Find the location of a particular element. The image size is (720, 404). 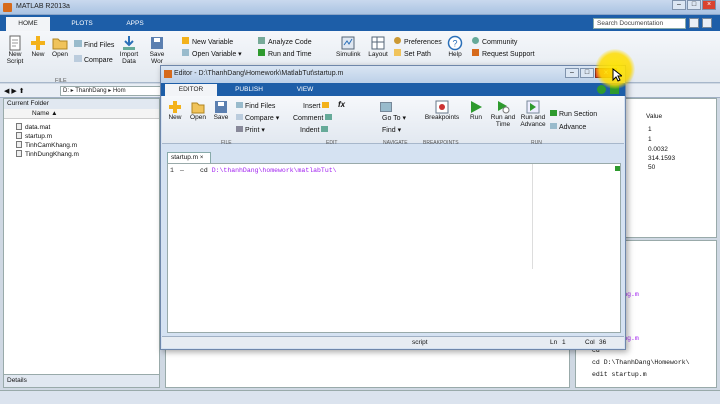

analyze-code-icon is located at coordinates (261, 40).